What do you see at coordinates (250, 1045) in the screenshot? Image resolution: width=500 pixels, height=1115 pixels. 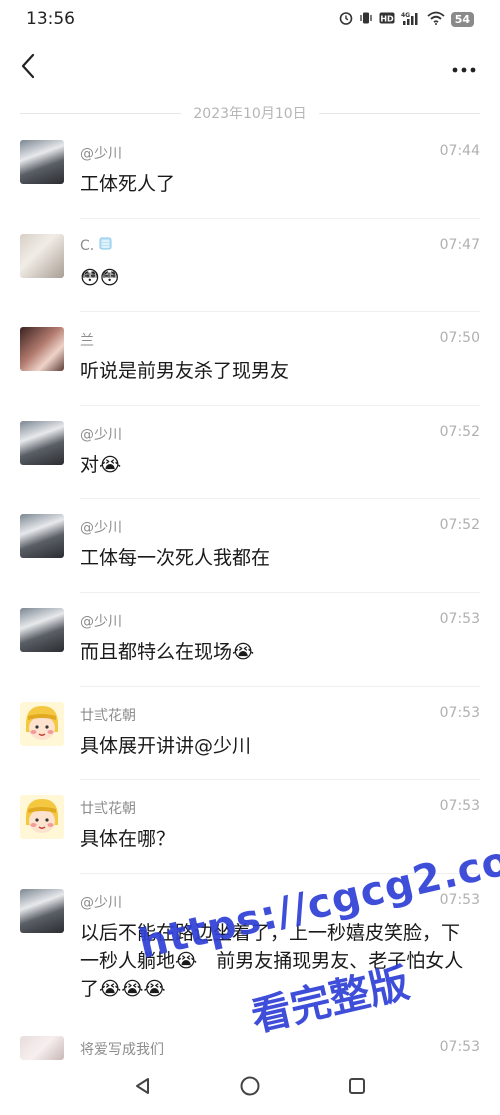 I see `message-item: 将爱写成我们 07:53` at bounding box center [250, 1045].